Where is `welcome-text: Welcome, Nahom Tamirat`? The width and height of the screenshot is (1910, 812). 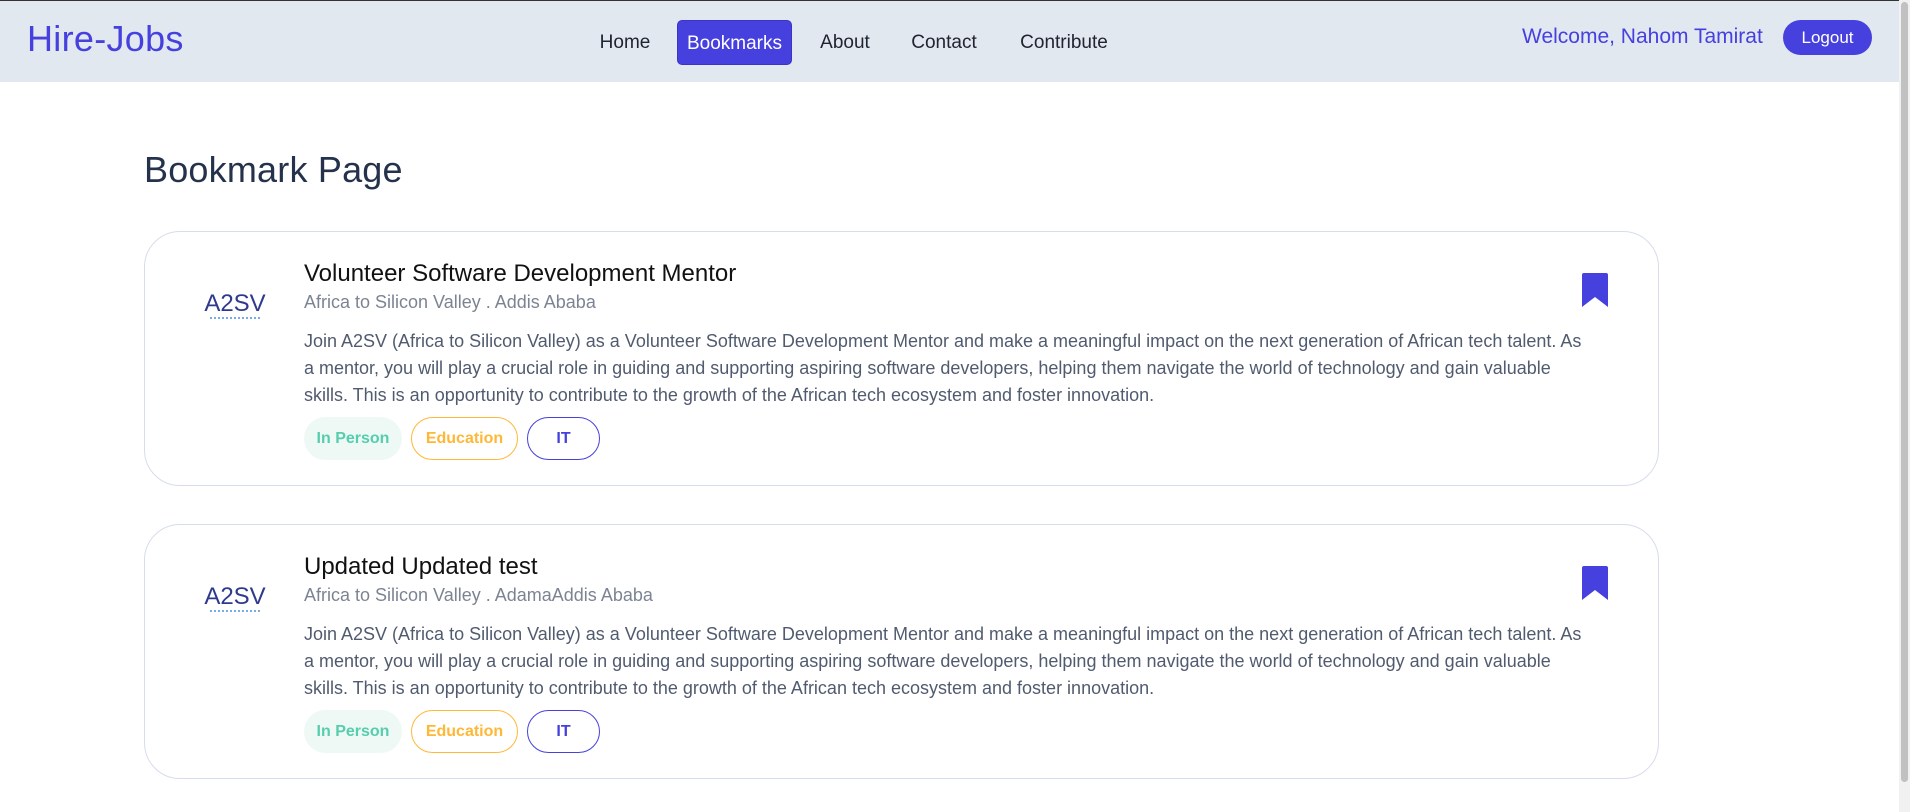 welcome-text: Welcome, Nahom Tamirat is located at coordinates (1642, 36).